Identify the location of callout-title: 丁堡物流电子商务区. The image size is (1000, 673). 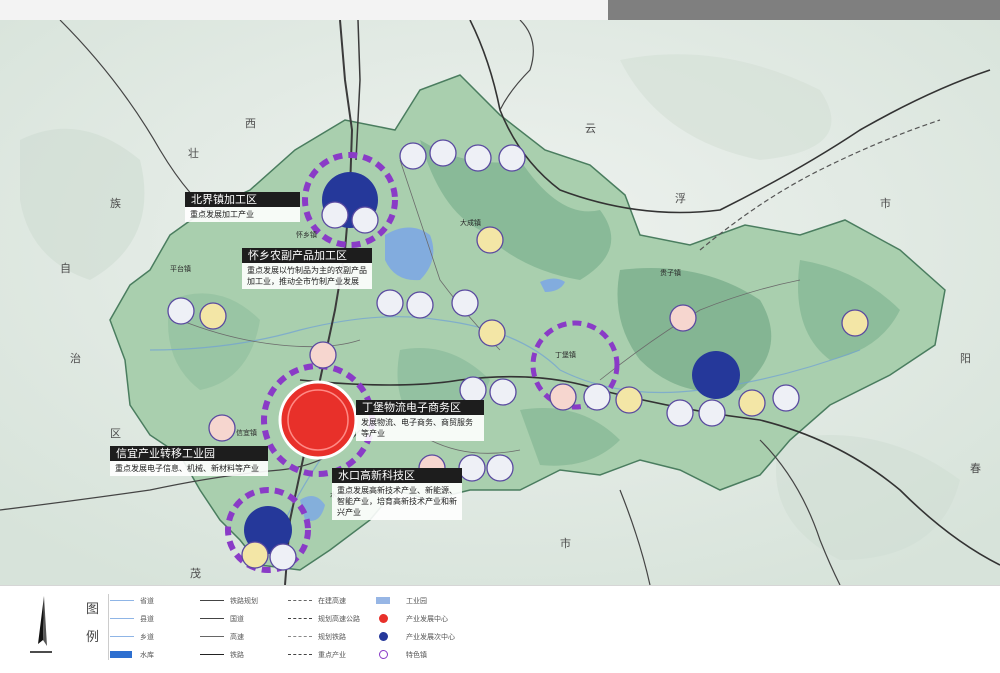
(420, 407).